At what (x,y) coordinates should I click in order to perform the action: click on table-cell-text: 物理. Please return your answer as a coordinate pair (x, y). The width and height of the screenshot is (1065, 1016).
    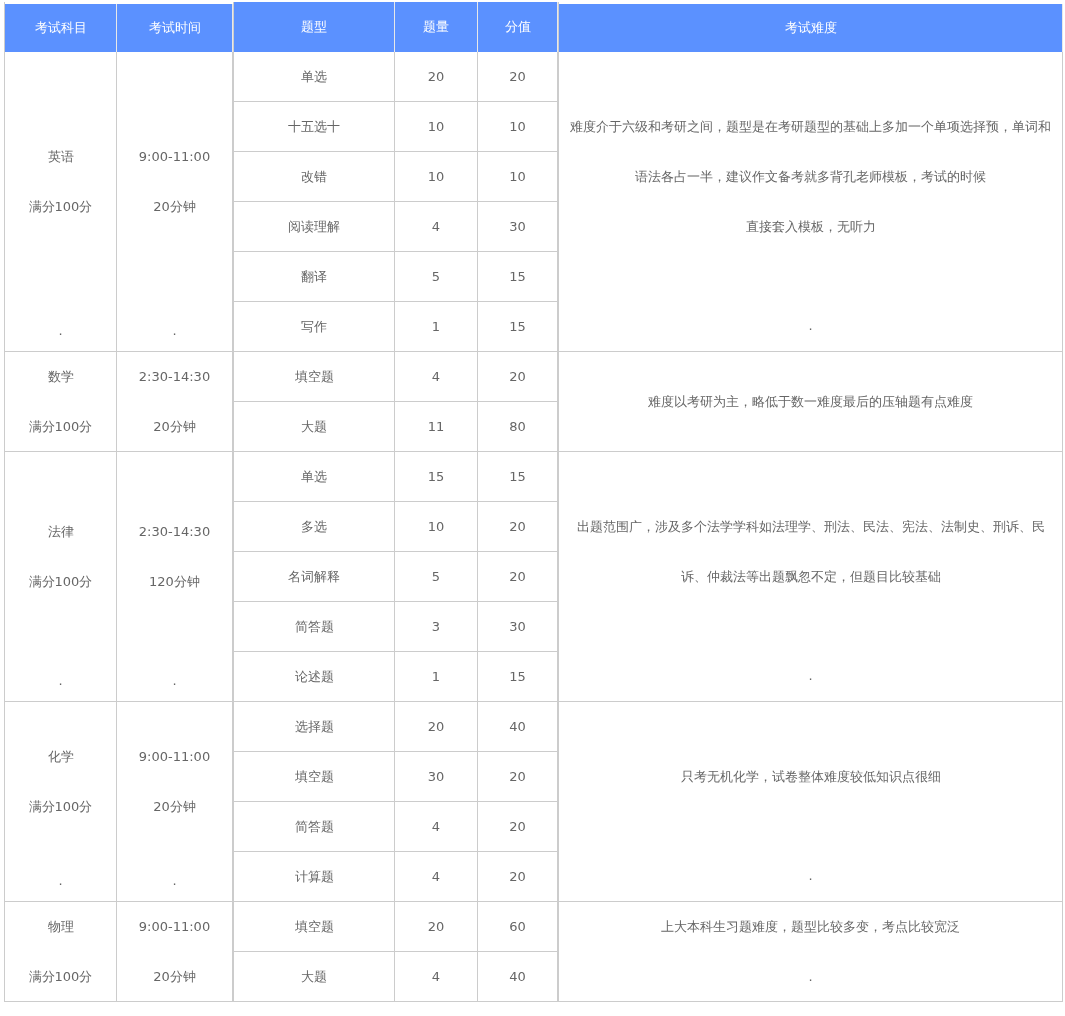
    Looking at the image, I should click on (60, 927).